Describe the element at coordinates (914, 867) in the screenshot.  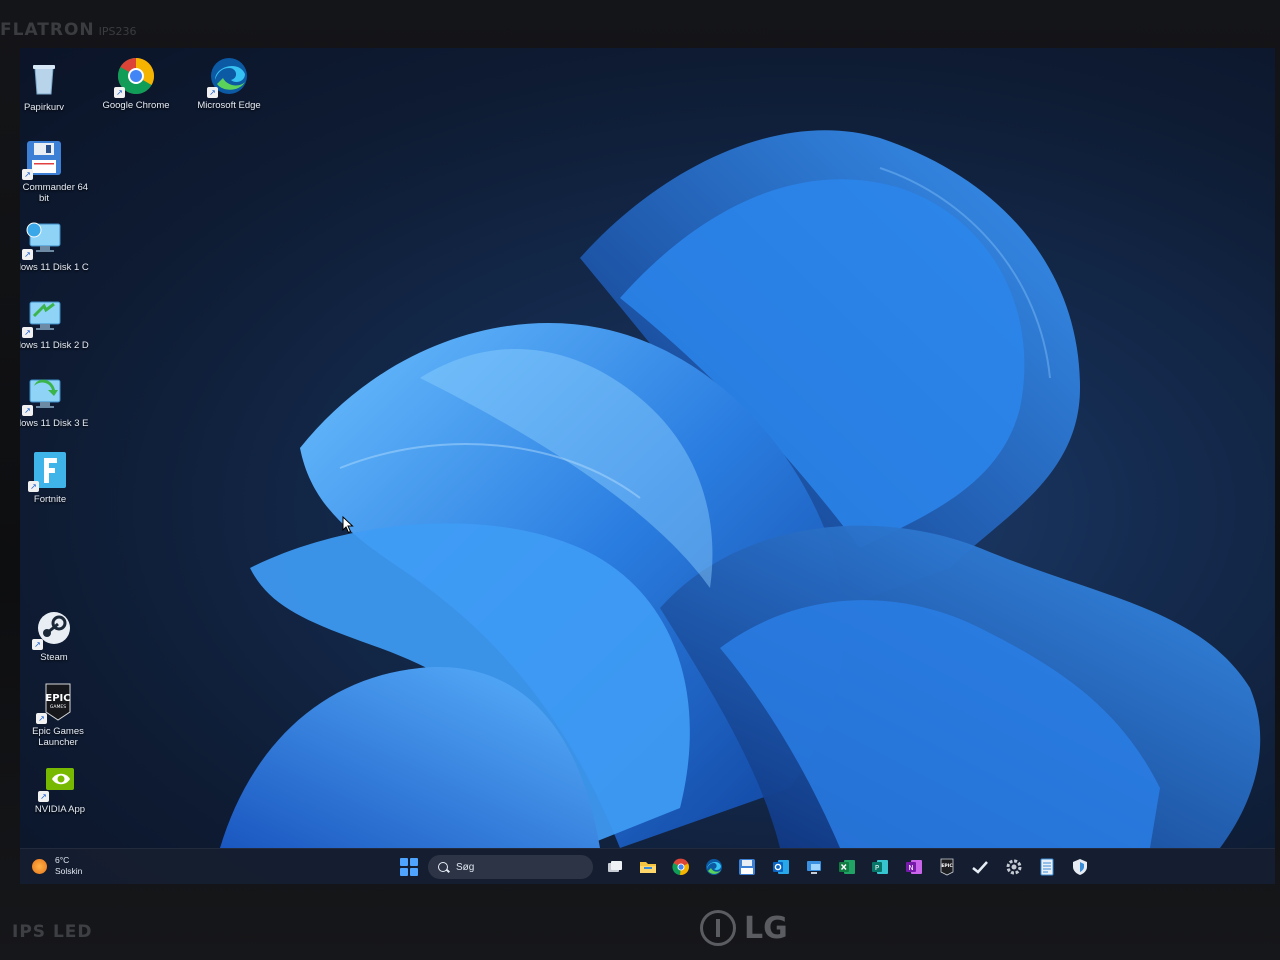
I see `onenote-icon: N` at that location.